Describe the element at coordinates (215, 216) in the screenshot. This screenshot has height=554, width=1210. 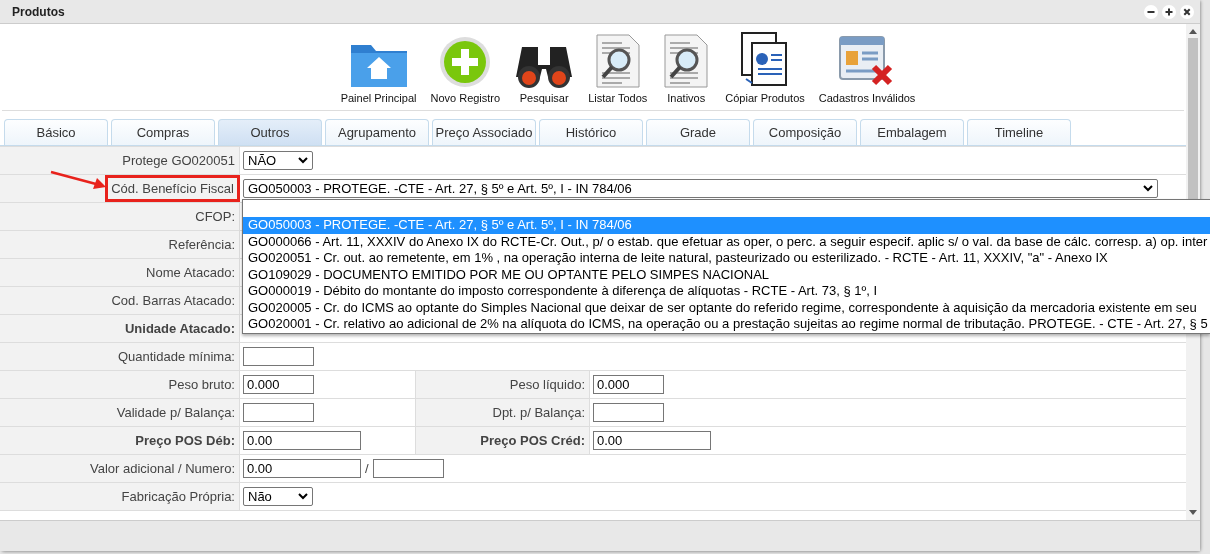
I see `field-label: CFOP:` at that location.